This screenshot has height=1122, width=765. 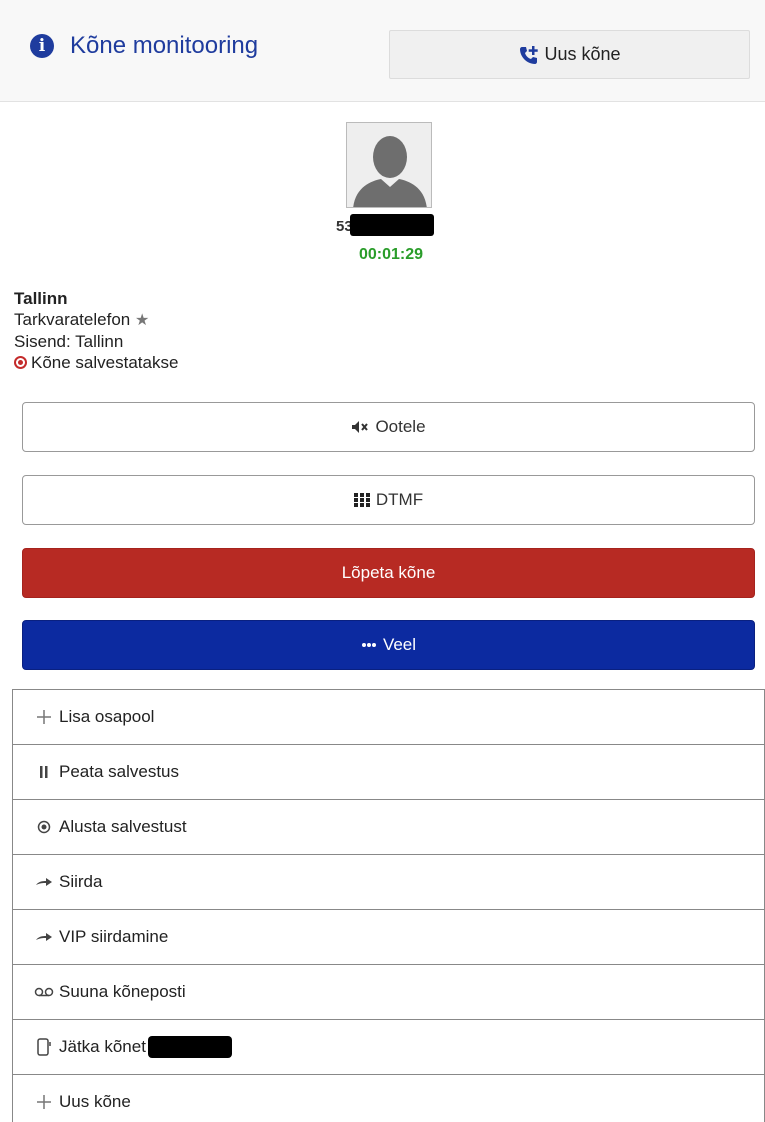 I want to click on menu-item-label: Uus kõne, so click(x=95, y=1101).